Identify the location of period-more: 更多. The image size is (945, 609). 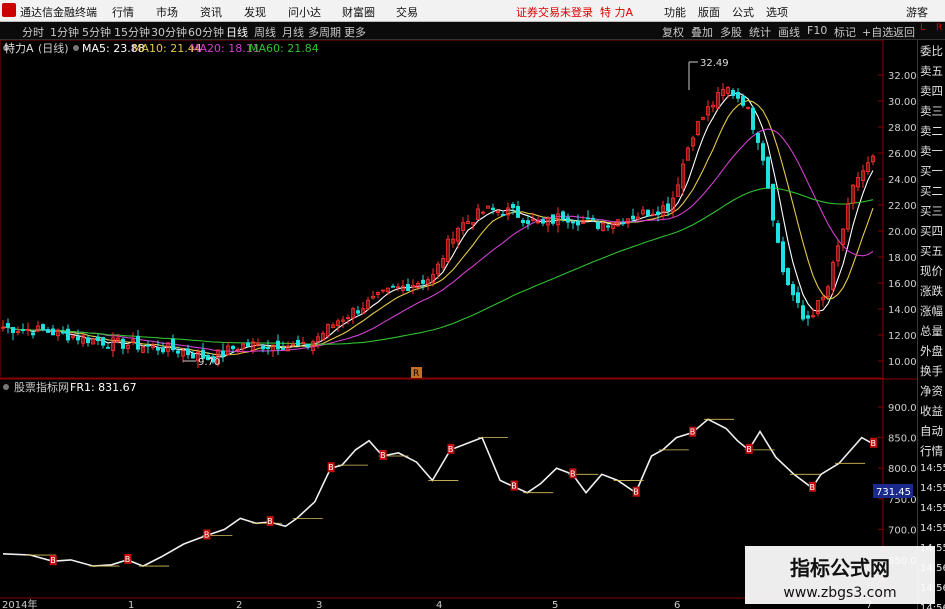
(355, 32).